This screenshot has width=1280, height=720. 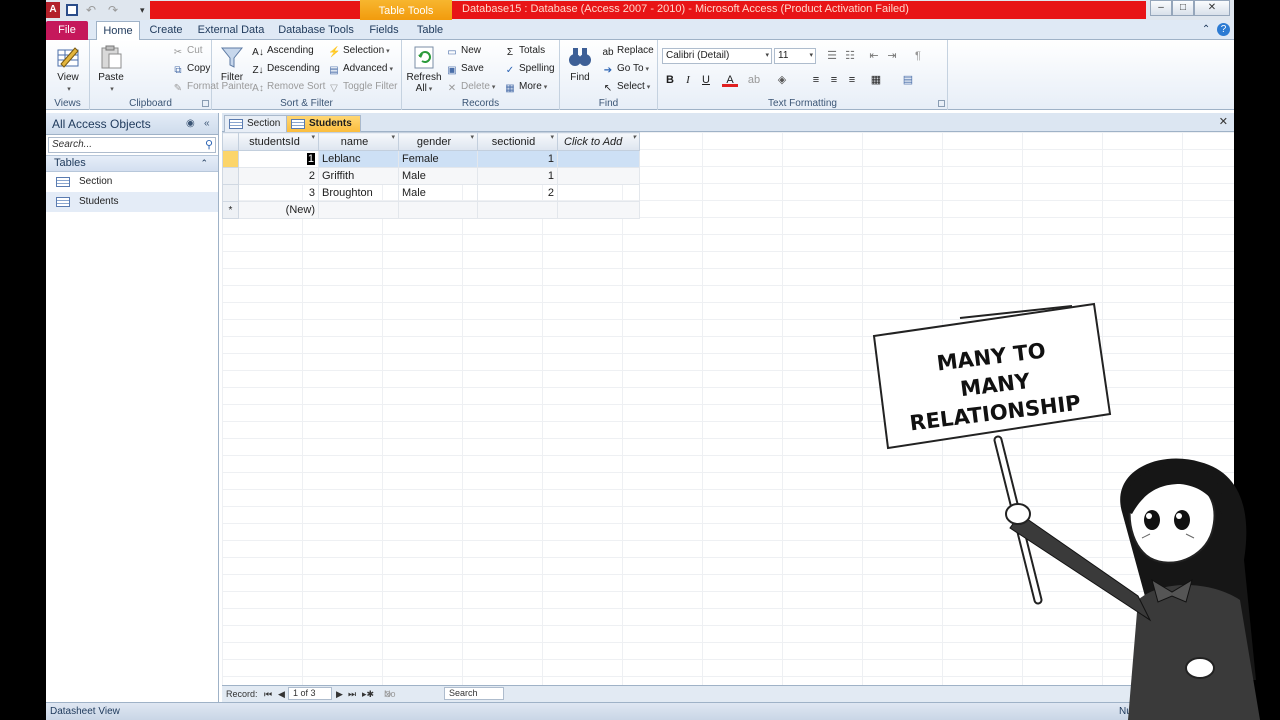 What do you see at coordinates (268, 694) in the screenshot?
I see `first-record-icon: ⏮` at bounding box center [268, 694].